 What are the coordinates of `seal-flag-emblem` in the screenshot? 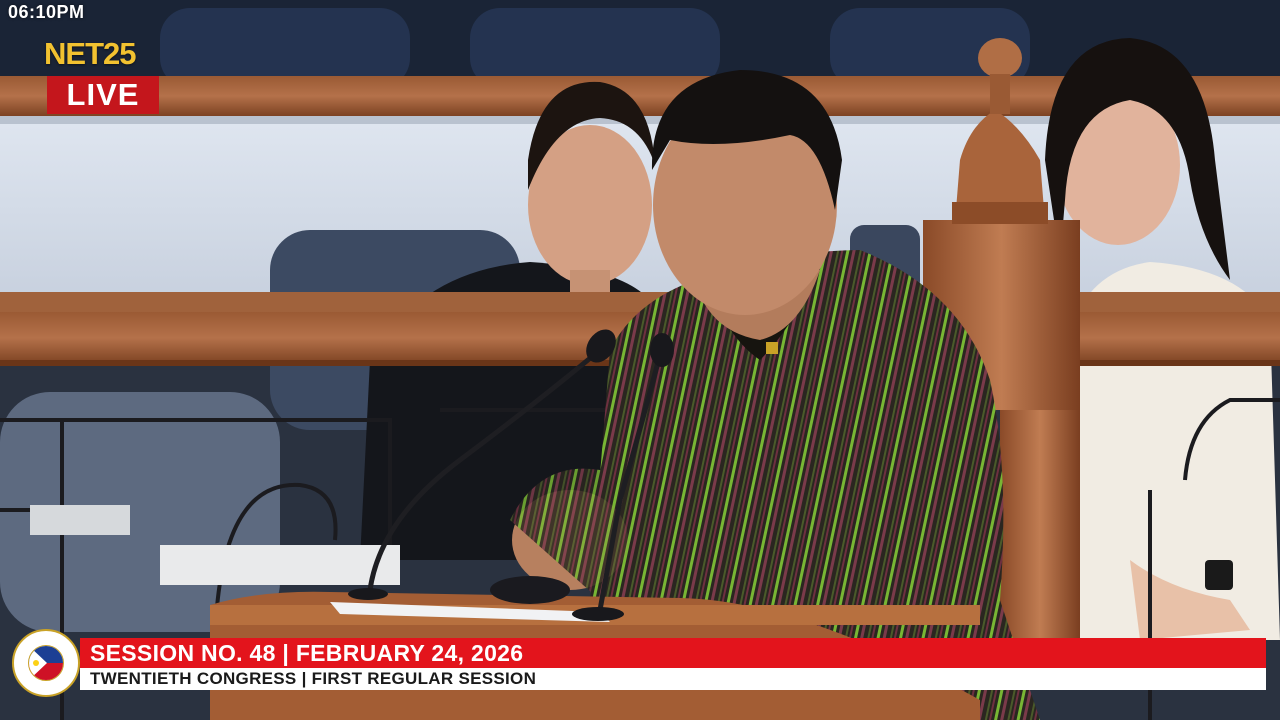 It's located at (46, 663).